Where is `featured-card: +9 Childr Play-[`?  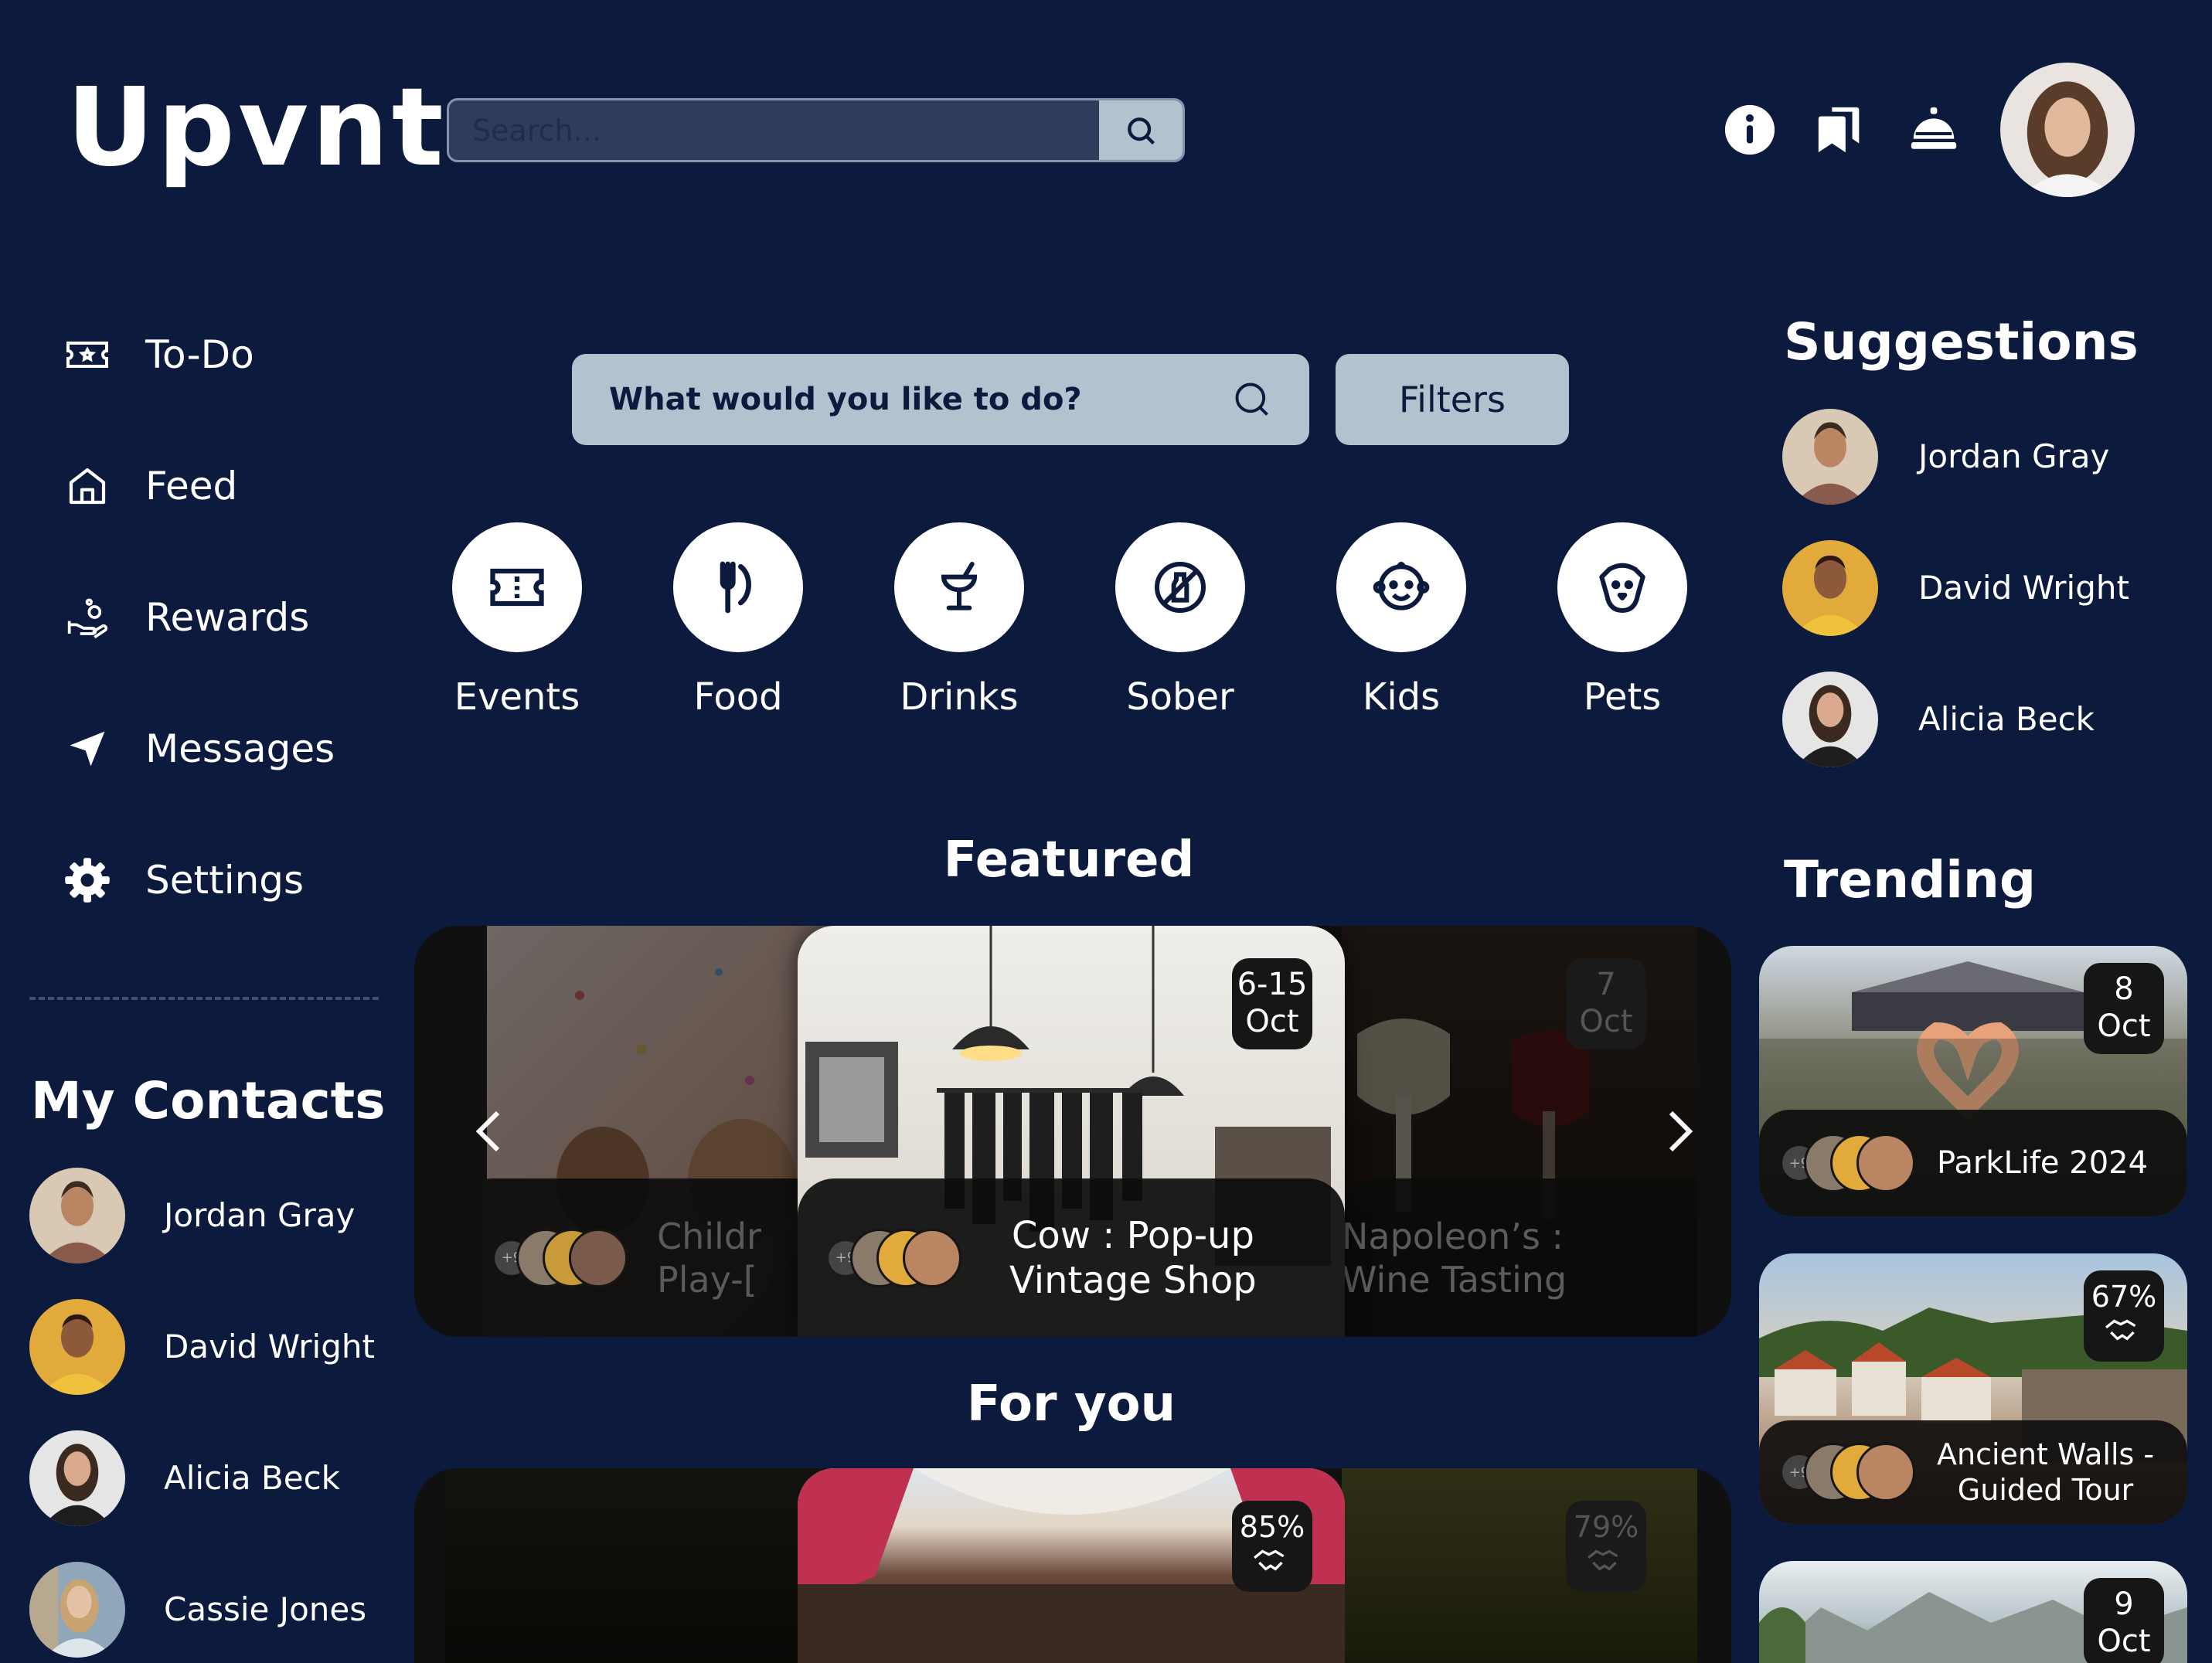 featured-card: +9 Childr Play-[ is located at coordinates (661, 1131).